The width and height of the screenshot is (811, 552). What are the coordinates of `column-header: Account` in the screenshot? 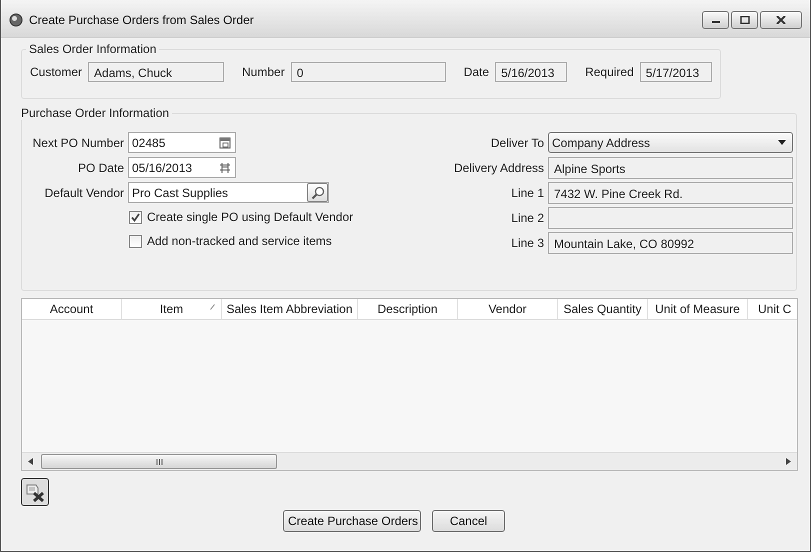 It's located at (72, 309).